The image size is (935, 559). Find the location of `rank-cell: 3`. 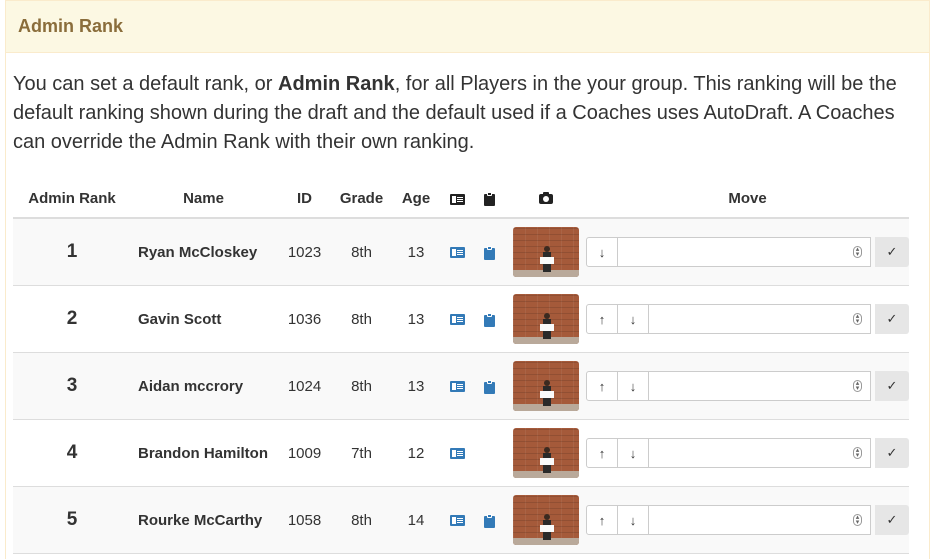

rank-cell: 3 is located at coordinates (72, 386).